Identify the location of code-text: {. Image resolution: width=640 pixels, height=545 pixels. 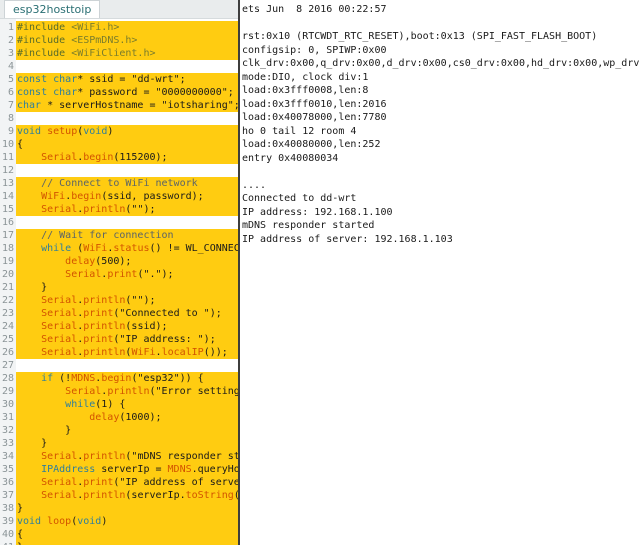
(20, 144).